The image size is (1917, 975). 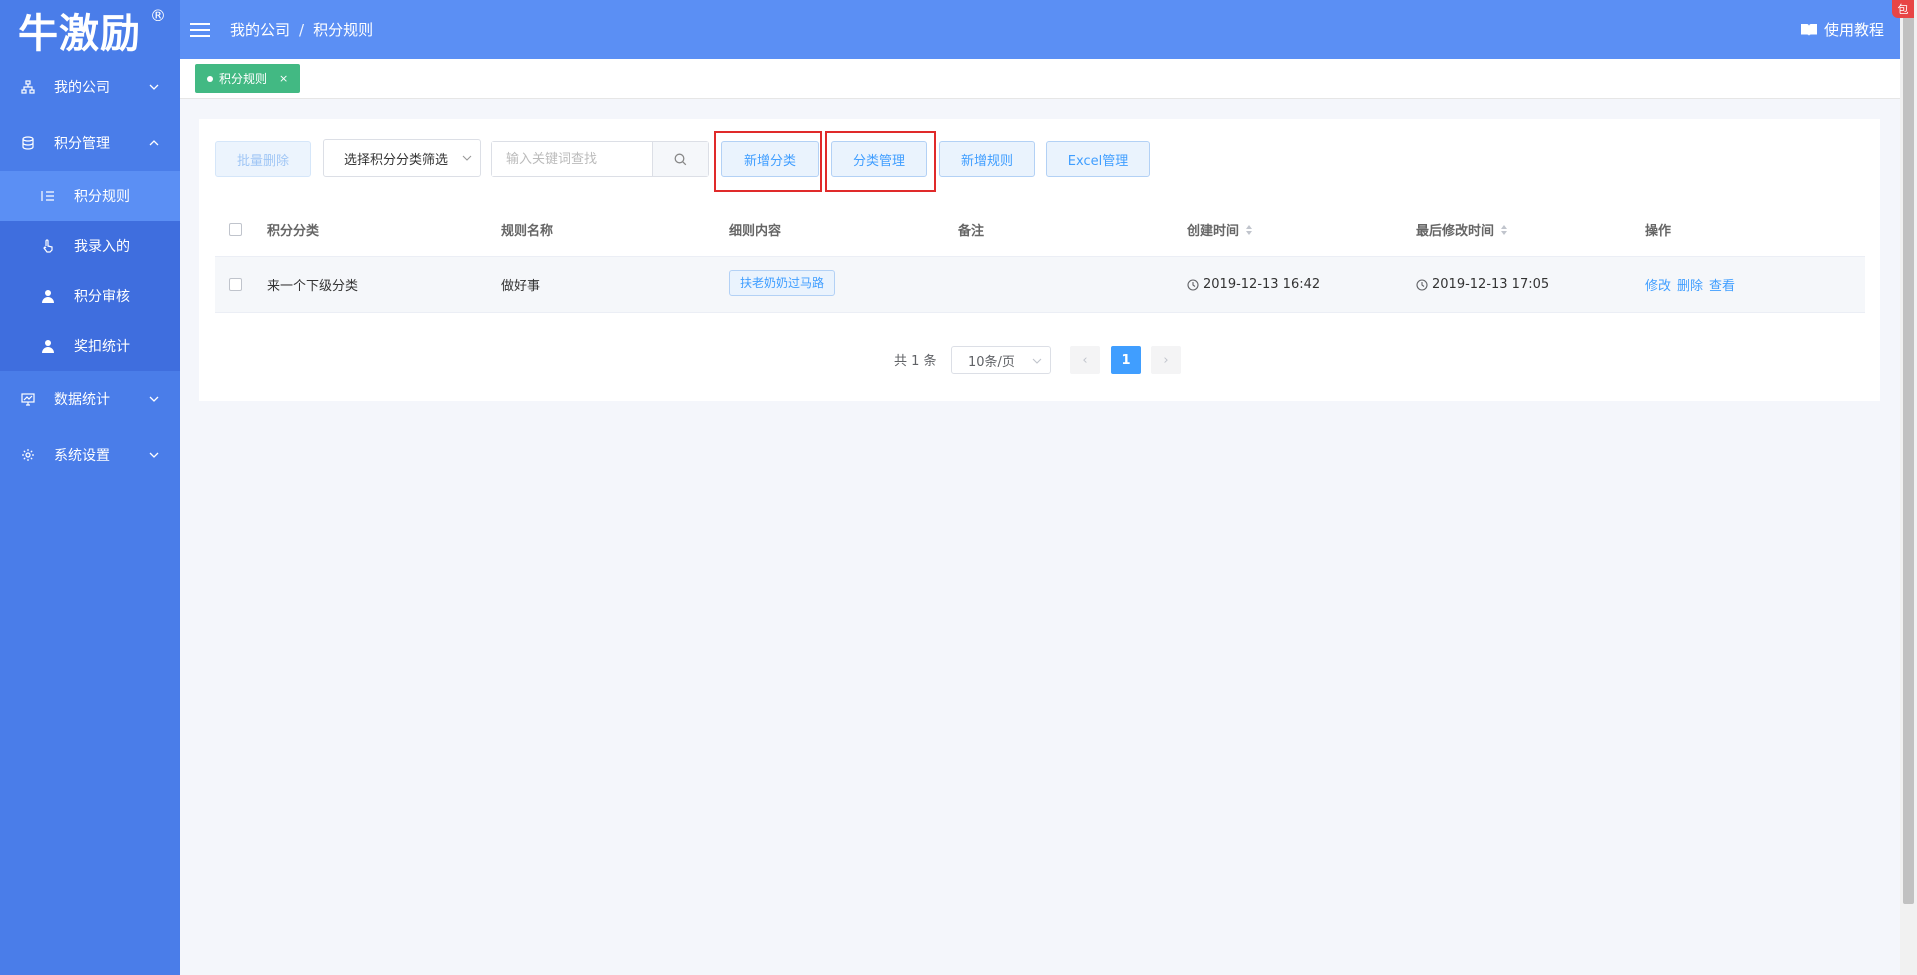 I want to click on vertical-scrollbar, so click(x=1908, y=487).